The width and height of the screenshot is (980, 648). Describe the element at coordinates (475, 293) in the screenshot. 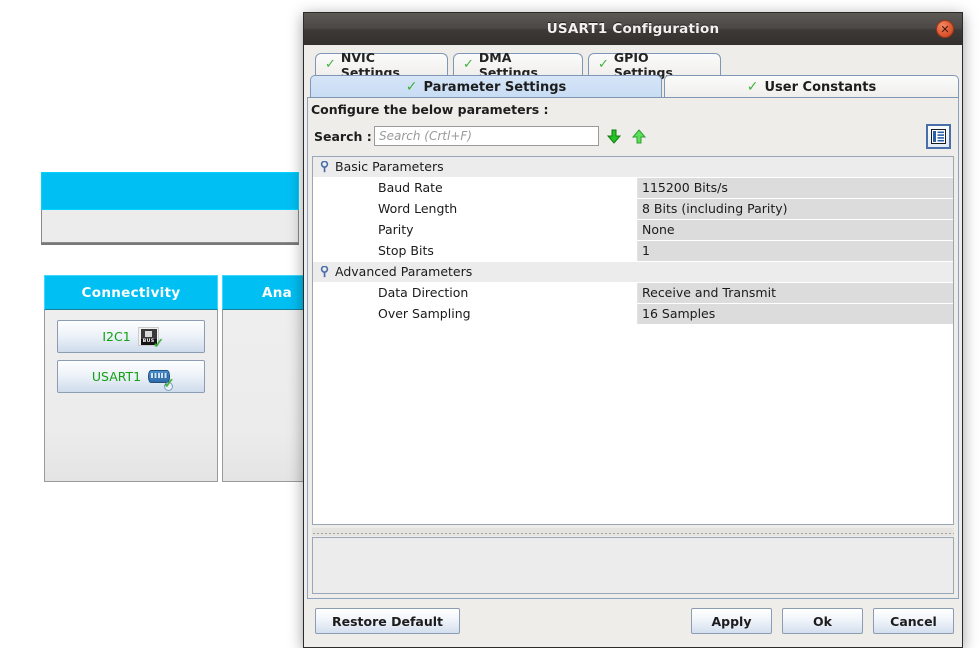

I see `parameter-name: Data Direction` at that location.